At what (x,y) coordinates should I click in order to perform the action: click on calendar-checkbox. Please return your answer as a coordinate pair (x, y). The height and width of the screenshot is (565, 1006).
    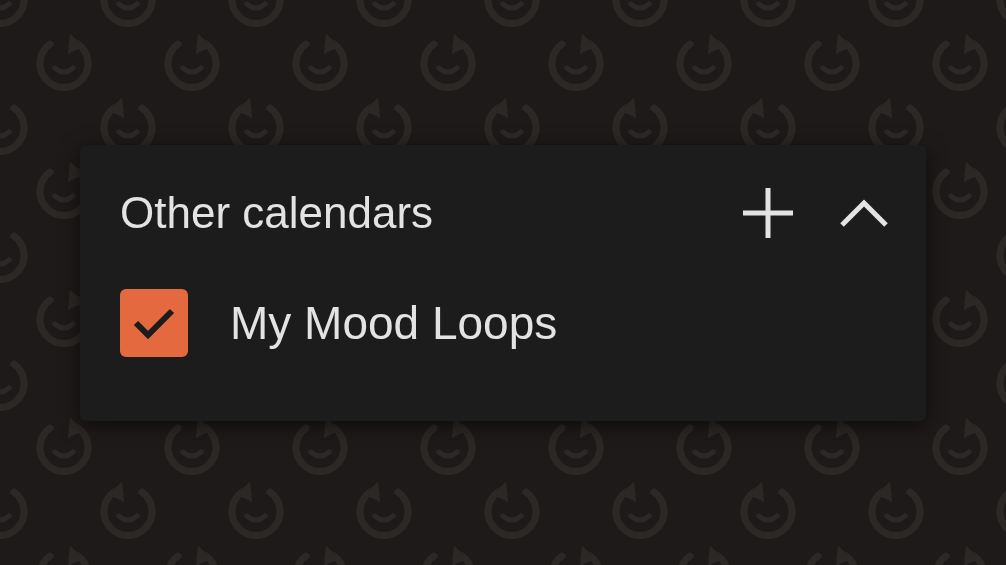
    Looking at the image, I should click on (154, 323).